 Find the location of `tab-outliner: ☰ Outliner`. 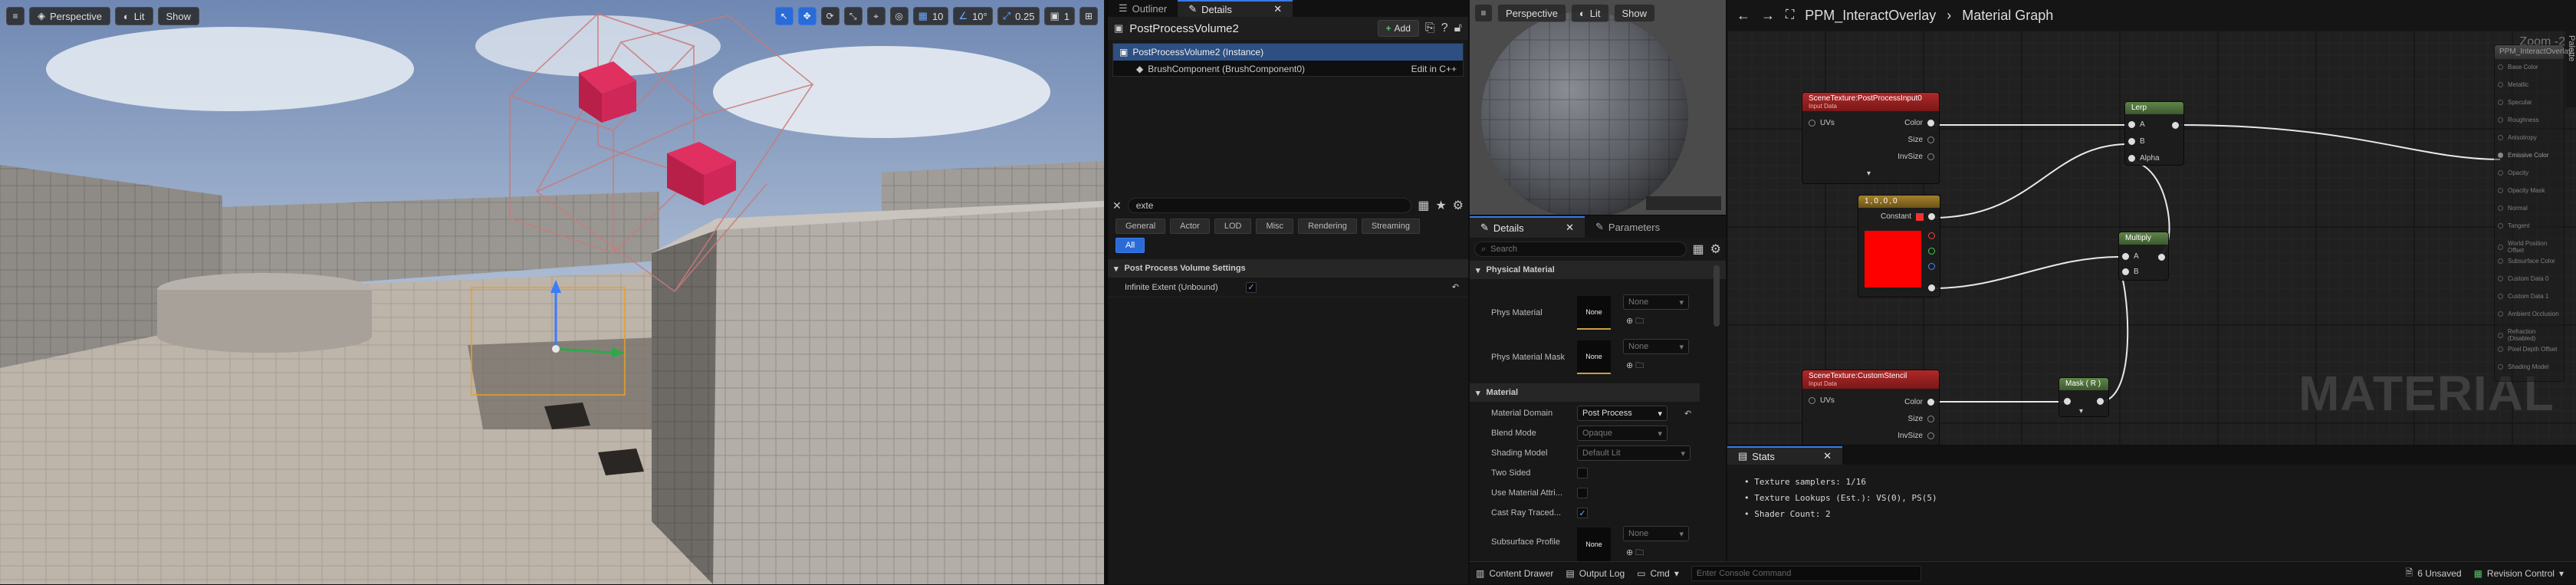

tab-outliner: ☰ Outliner is located at coordinates (1143, 8).